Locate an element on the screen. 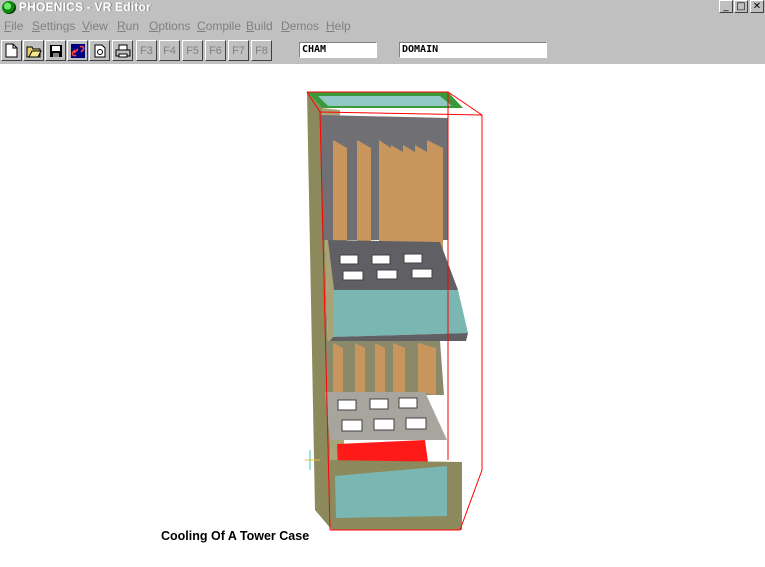  window-title: PHOENICS - VR Editor is located at coordinates (85, 7).